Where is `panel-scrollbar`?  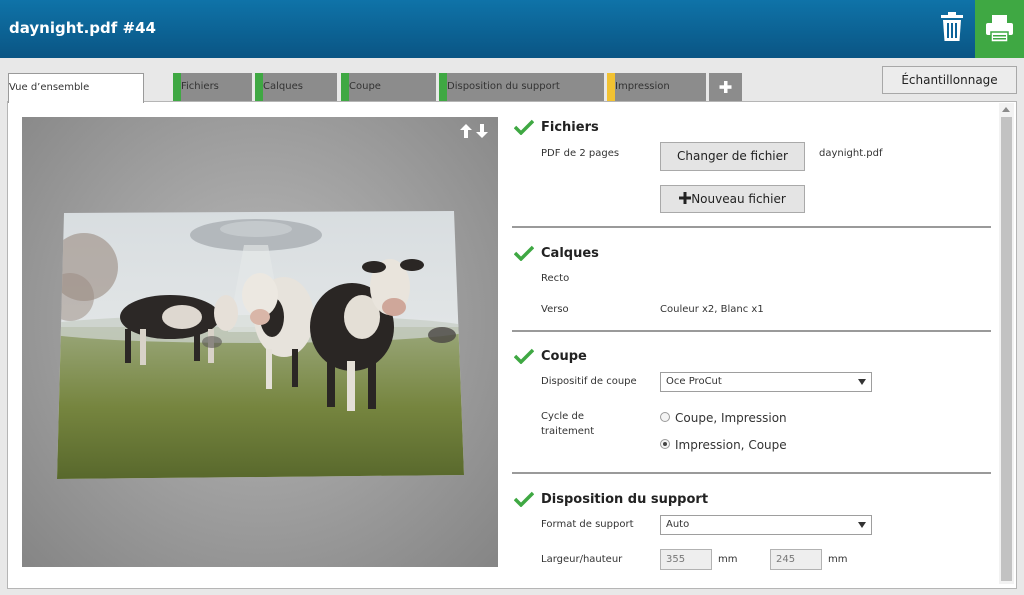 panel-scrollbar is located at coordinates (1006, 343).